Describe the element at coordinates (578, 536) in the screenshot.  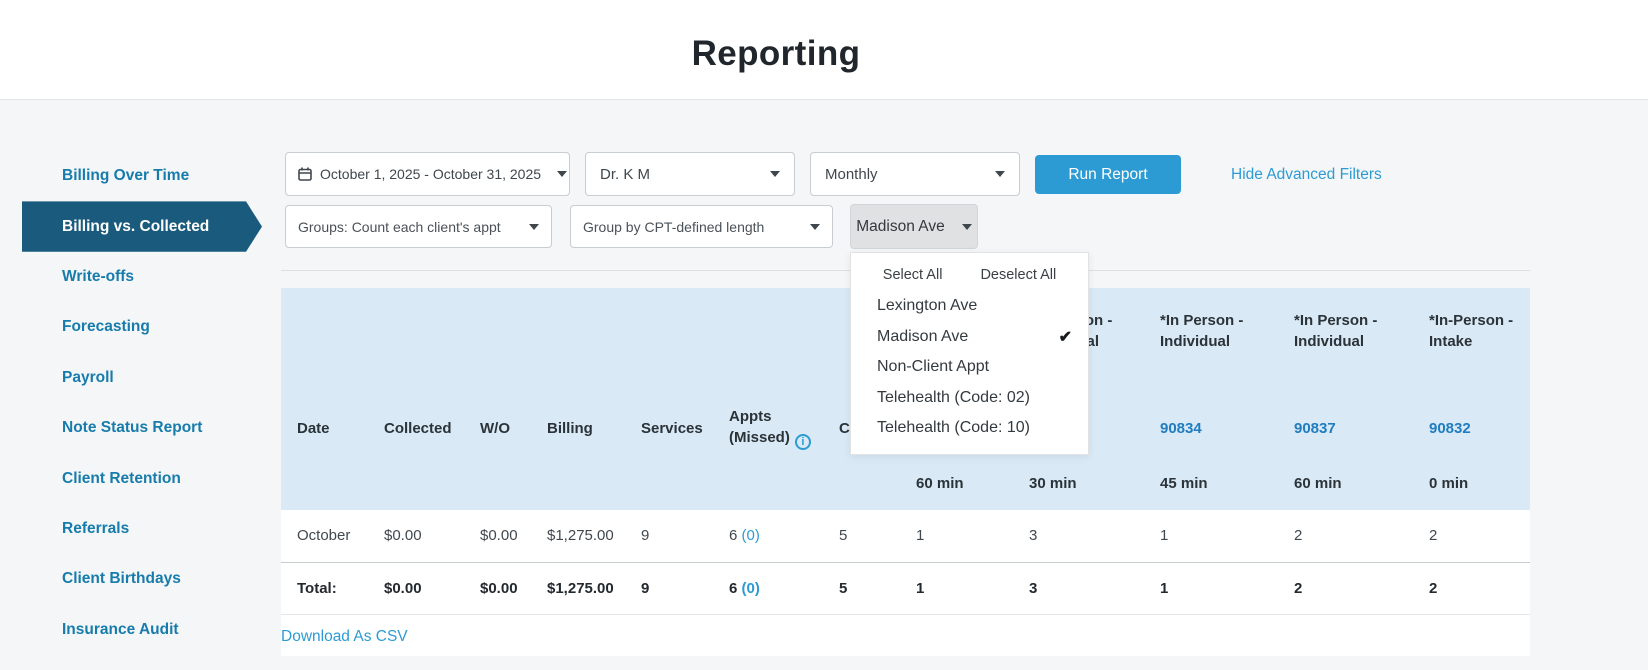
I see `cell-billing: $1,275.00` at that location.